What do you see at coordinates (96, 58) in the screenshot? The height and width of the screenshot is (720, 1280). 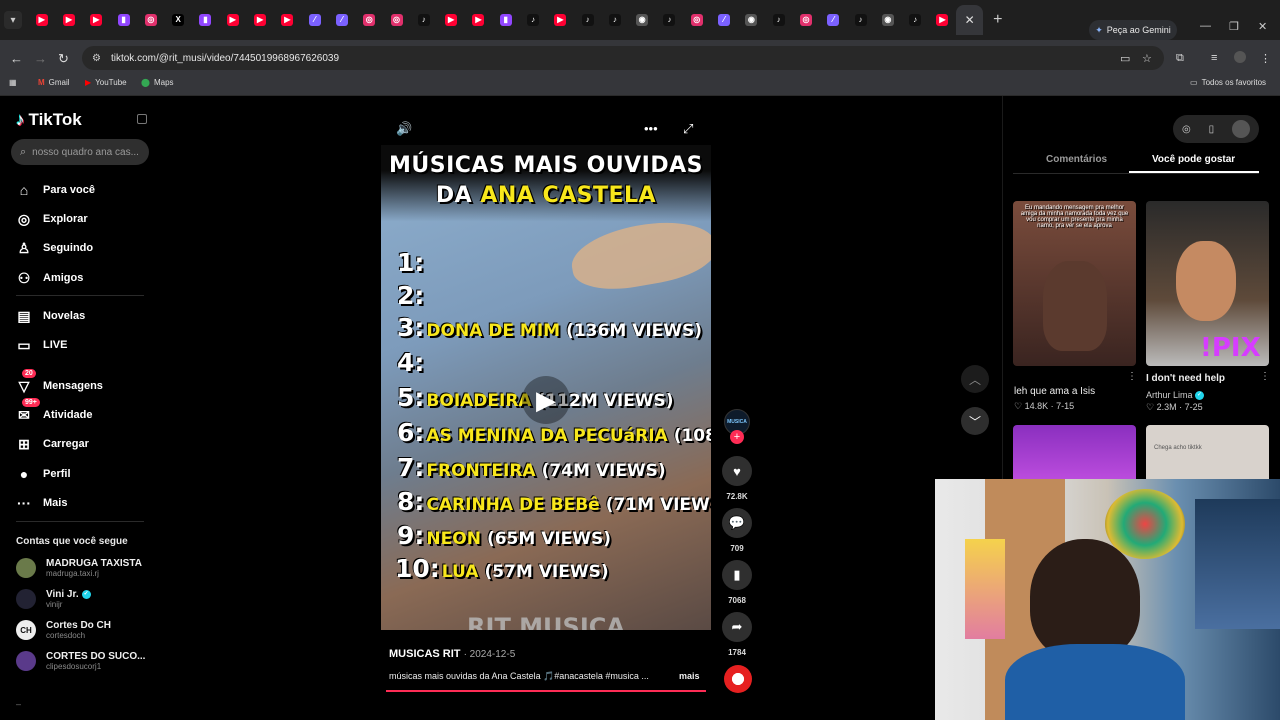 I see `site-info-icon: ⚙` at bounding box center [96, 58].